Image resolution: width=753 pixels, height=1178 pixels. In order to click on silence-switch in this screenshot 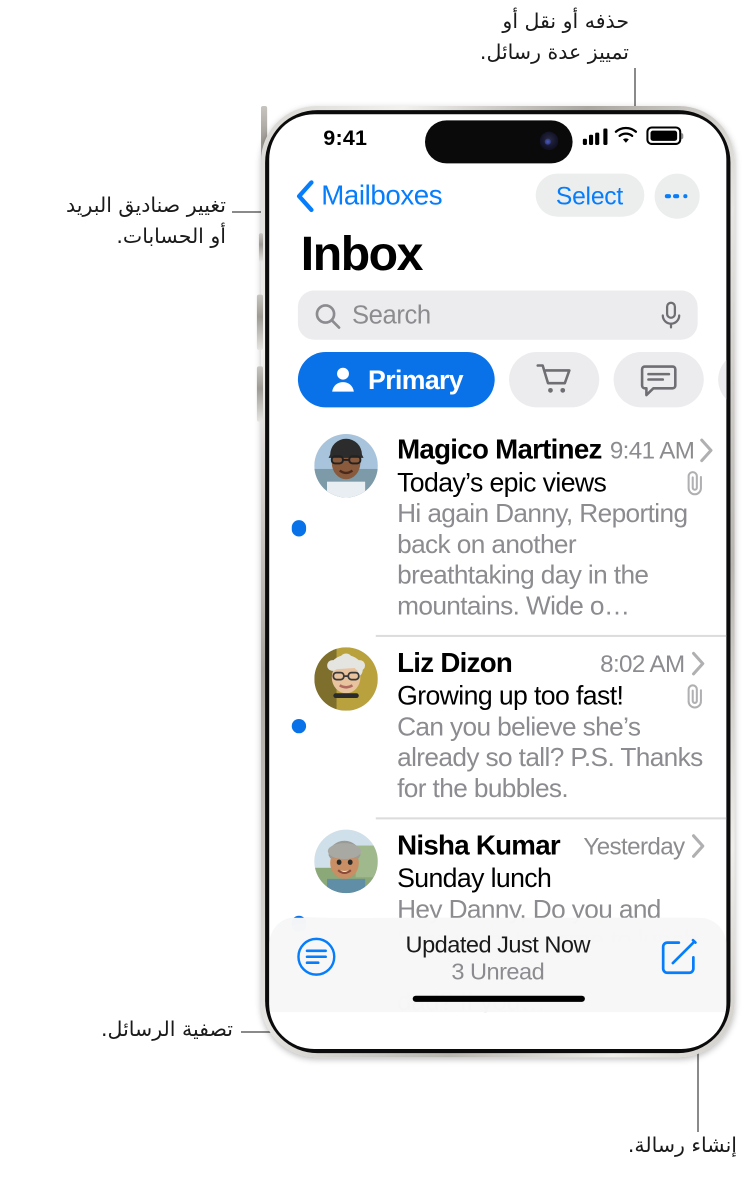, I will do `click(261, 247)`.